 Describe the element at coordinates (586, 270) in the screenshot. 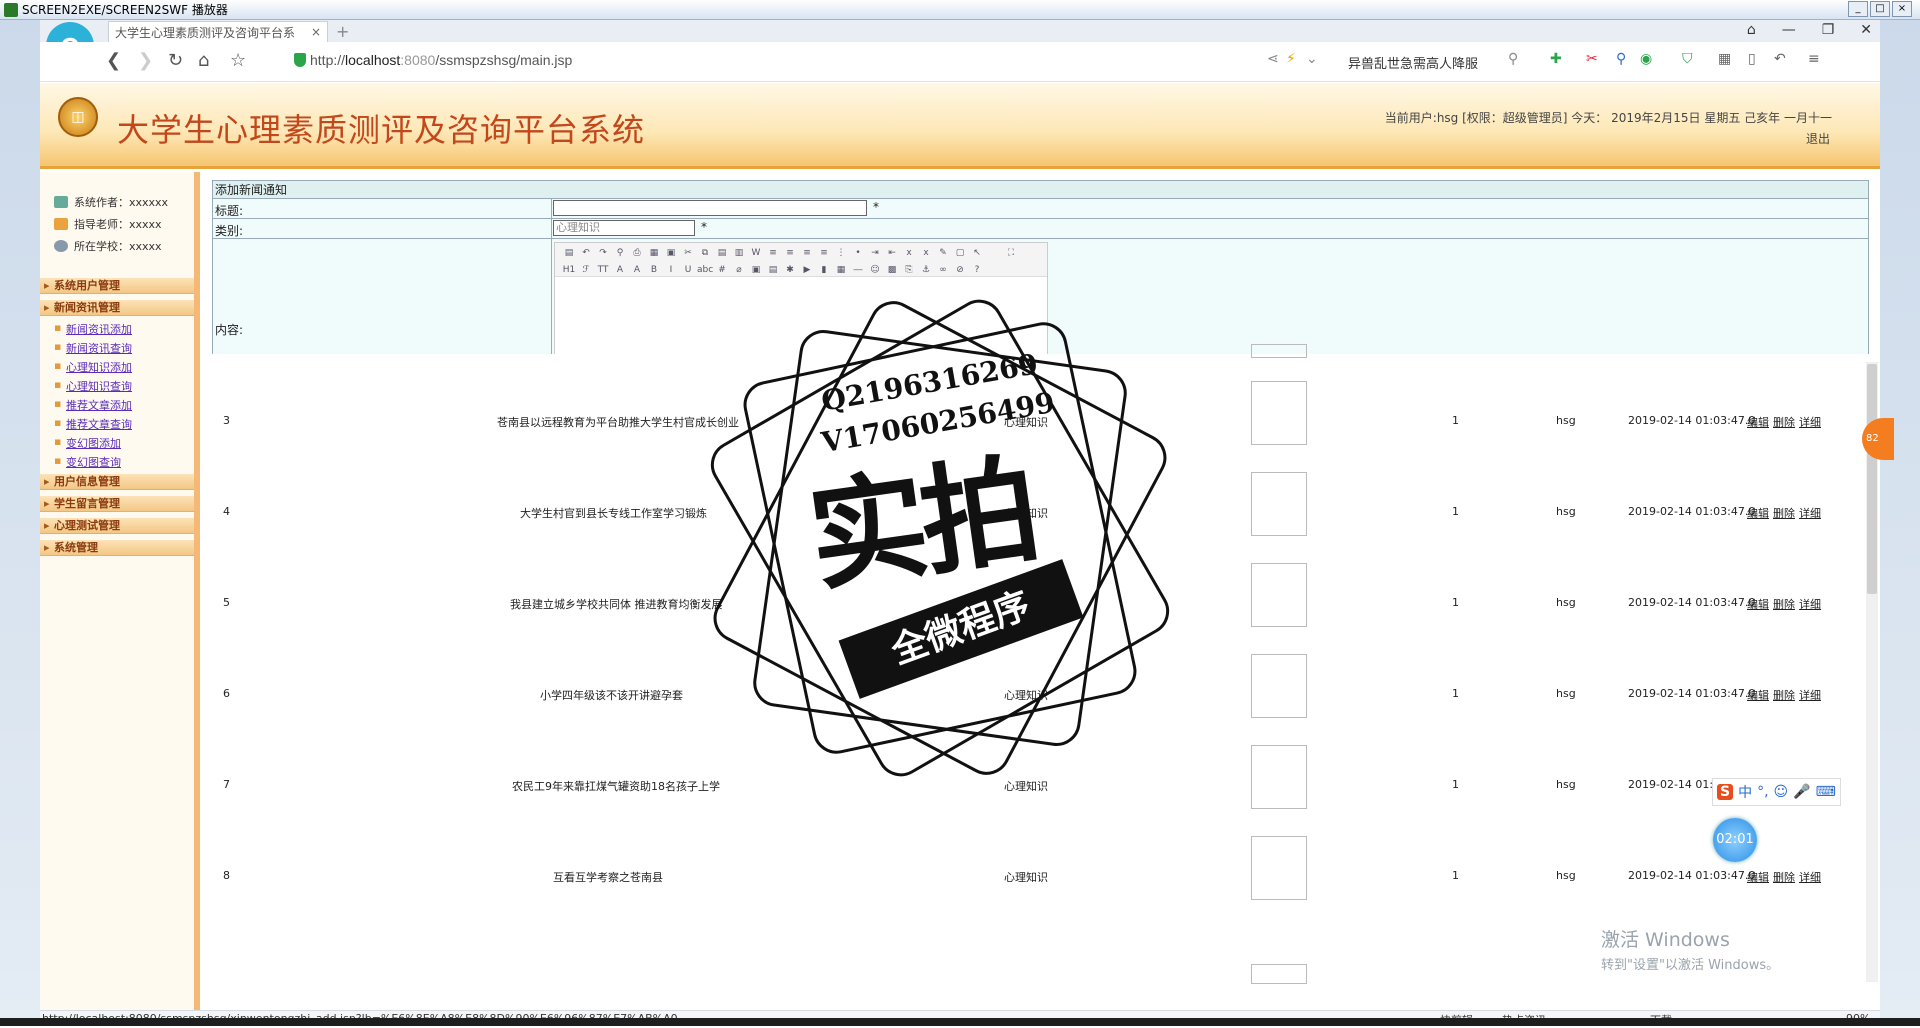

I see `font-family-icon: ℱ` at that location.